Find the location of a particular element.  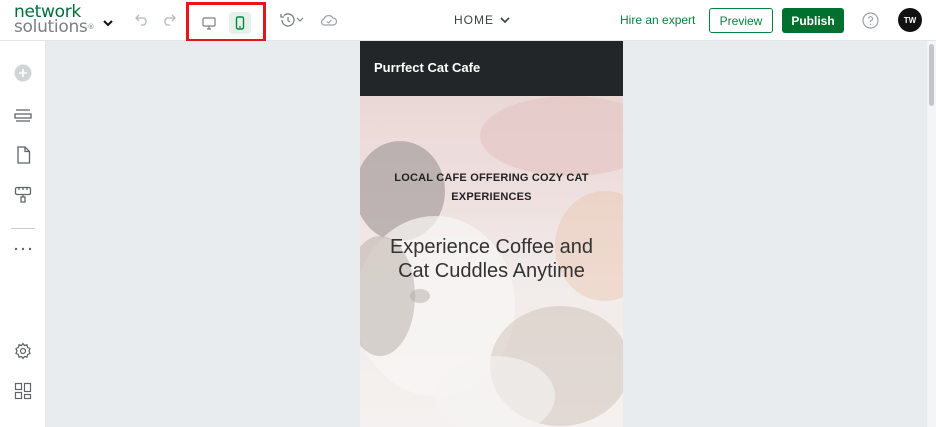

desktop-icon is located at coordinates (209, 23).